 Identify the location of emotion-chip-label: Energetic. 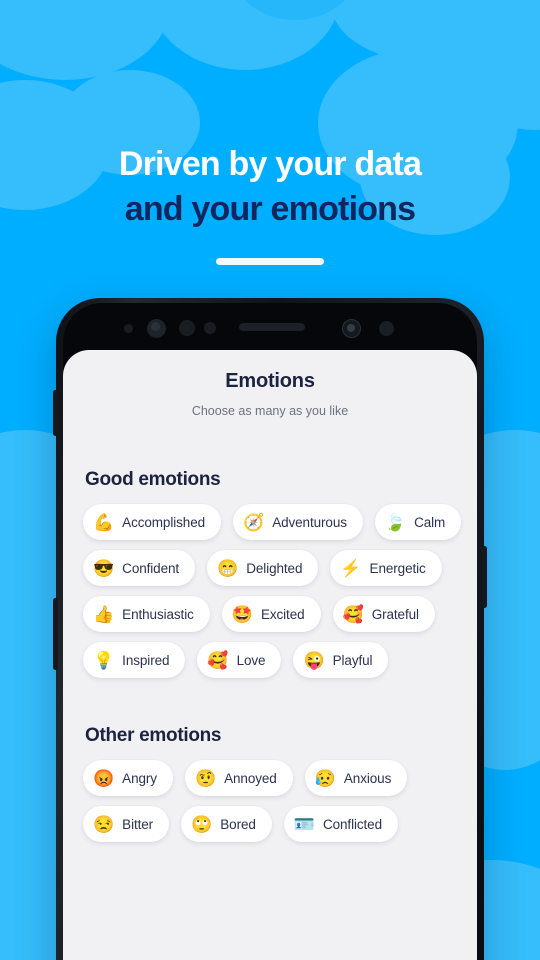
(397, 568).